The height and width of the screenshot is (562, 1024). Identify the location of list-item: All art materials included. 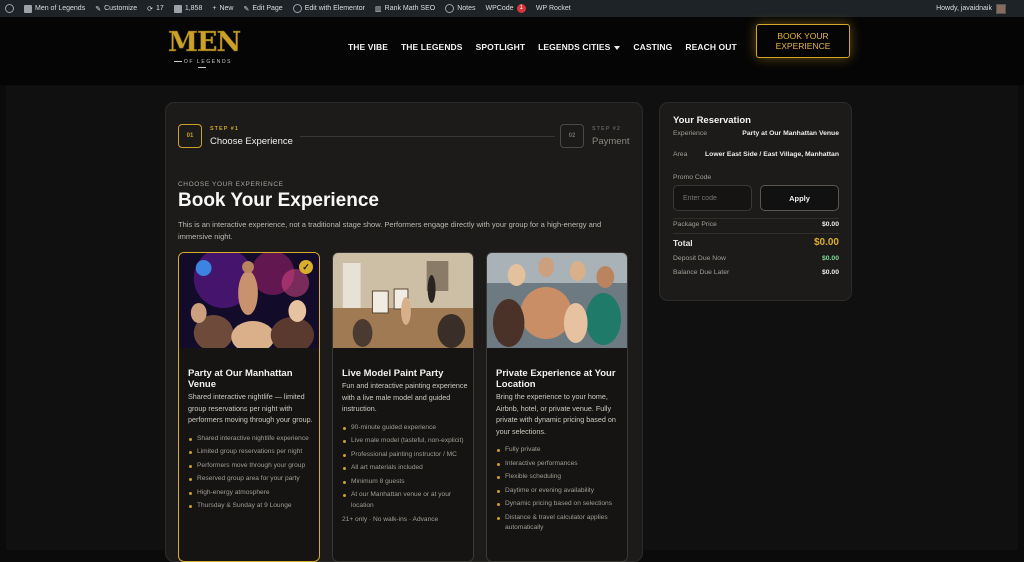
(405, 468).